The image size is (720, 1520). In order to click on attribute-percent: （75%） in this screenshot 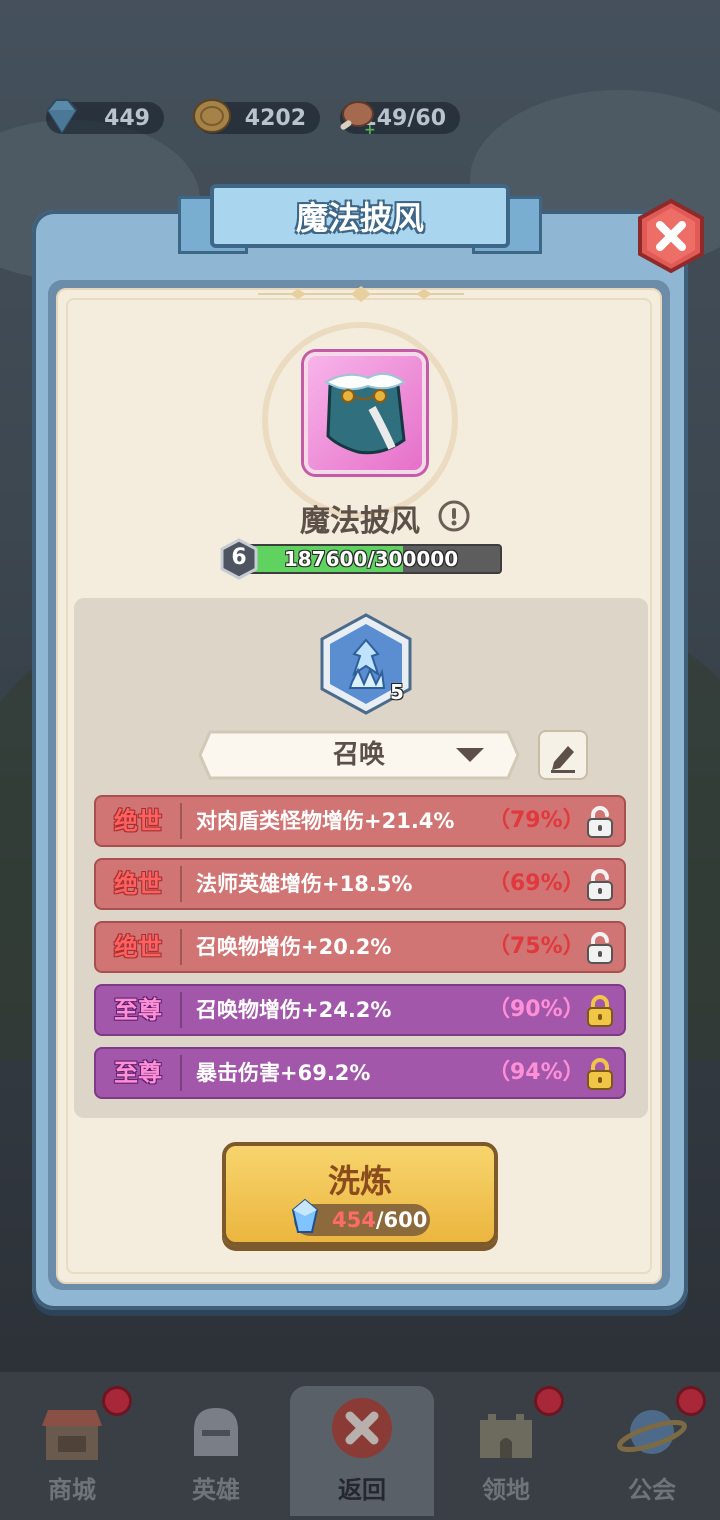, I will do `click(536, 946)`.